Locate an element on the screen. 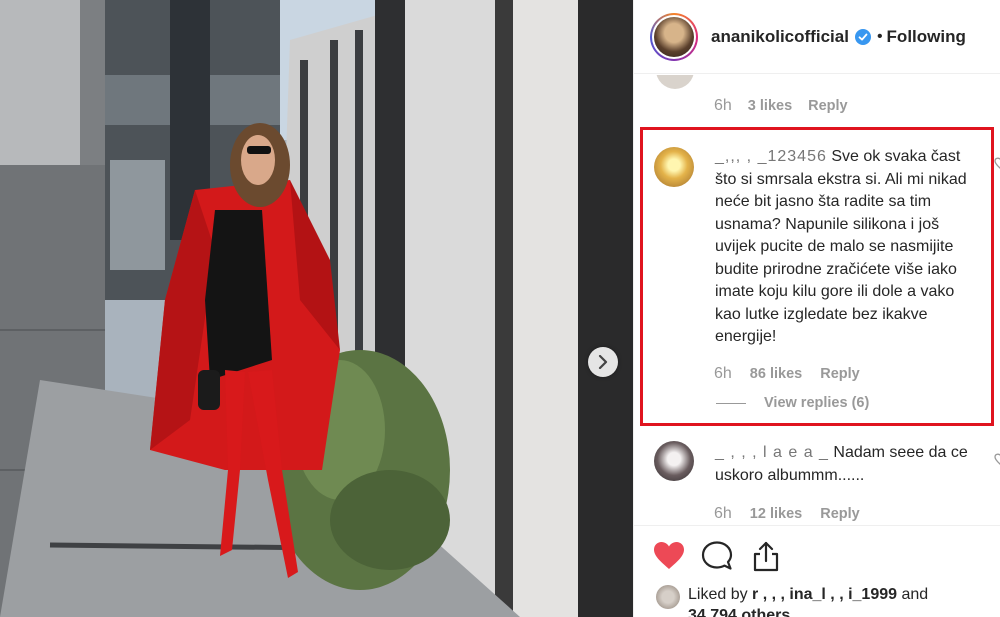 The height and width of the screenshot is (617, 1000). next-photo-button is located at coordinates (603, 362).